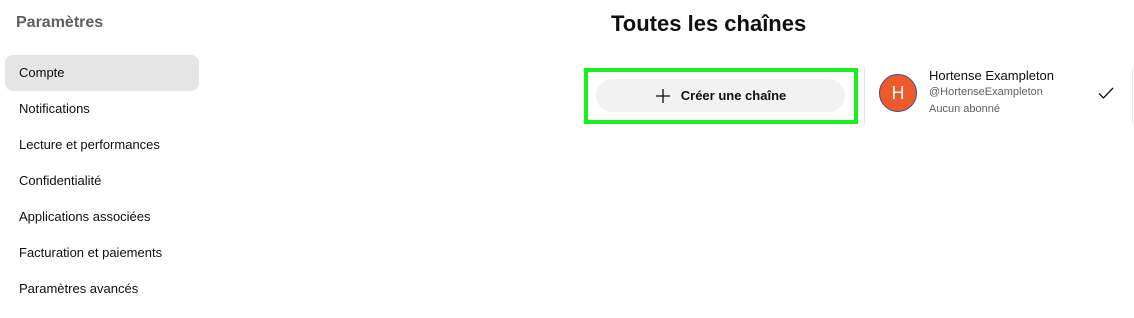 The width and height of the screenshot is (1134, 318). I want to click on sidebar-item-confidentialite: Confidentialité, so click(102, 181).